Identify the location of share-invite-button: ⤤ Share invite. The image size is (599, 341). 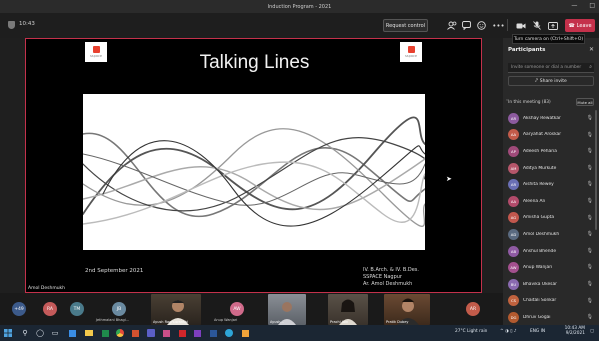
(551, 81).